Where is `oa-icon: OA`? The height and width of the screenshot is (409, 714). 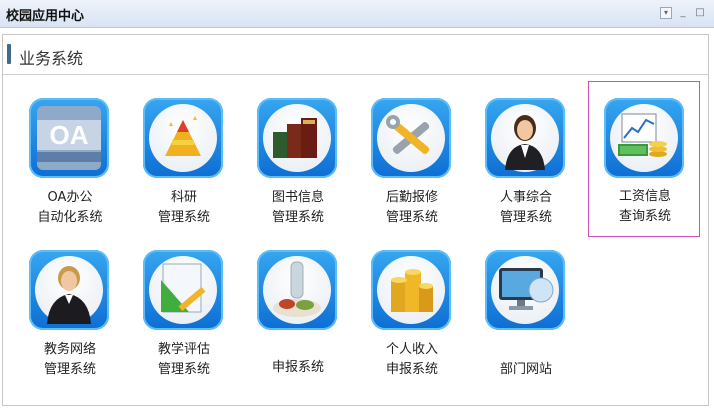 oa-icon: OA is located at coordinates (69, 138).